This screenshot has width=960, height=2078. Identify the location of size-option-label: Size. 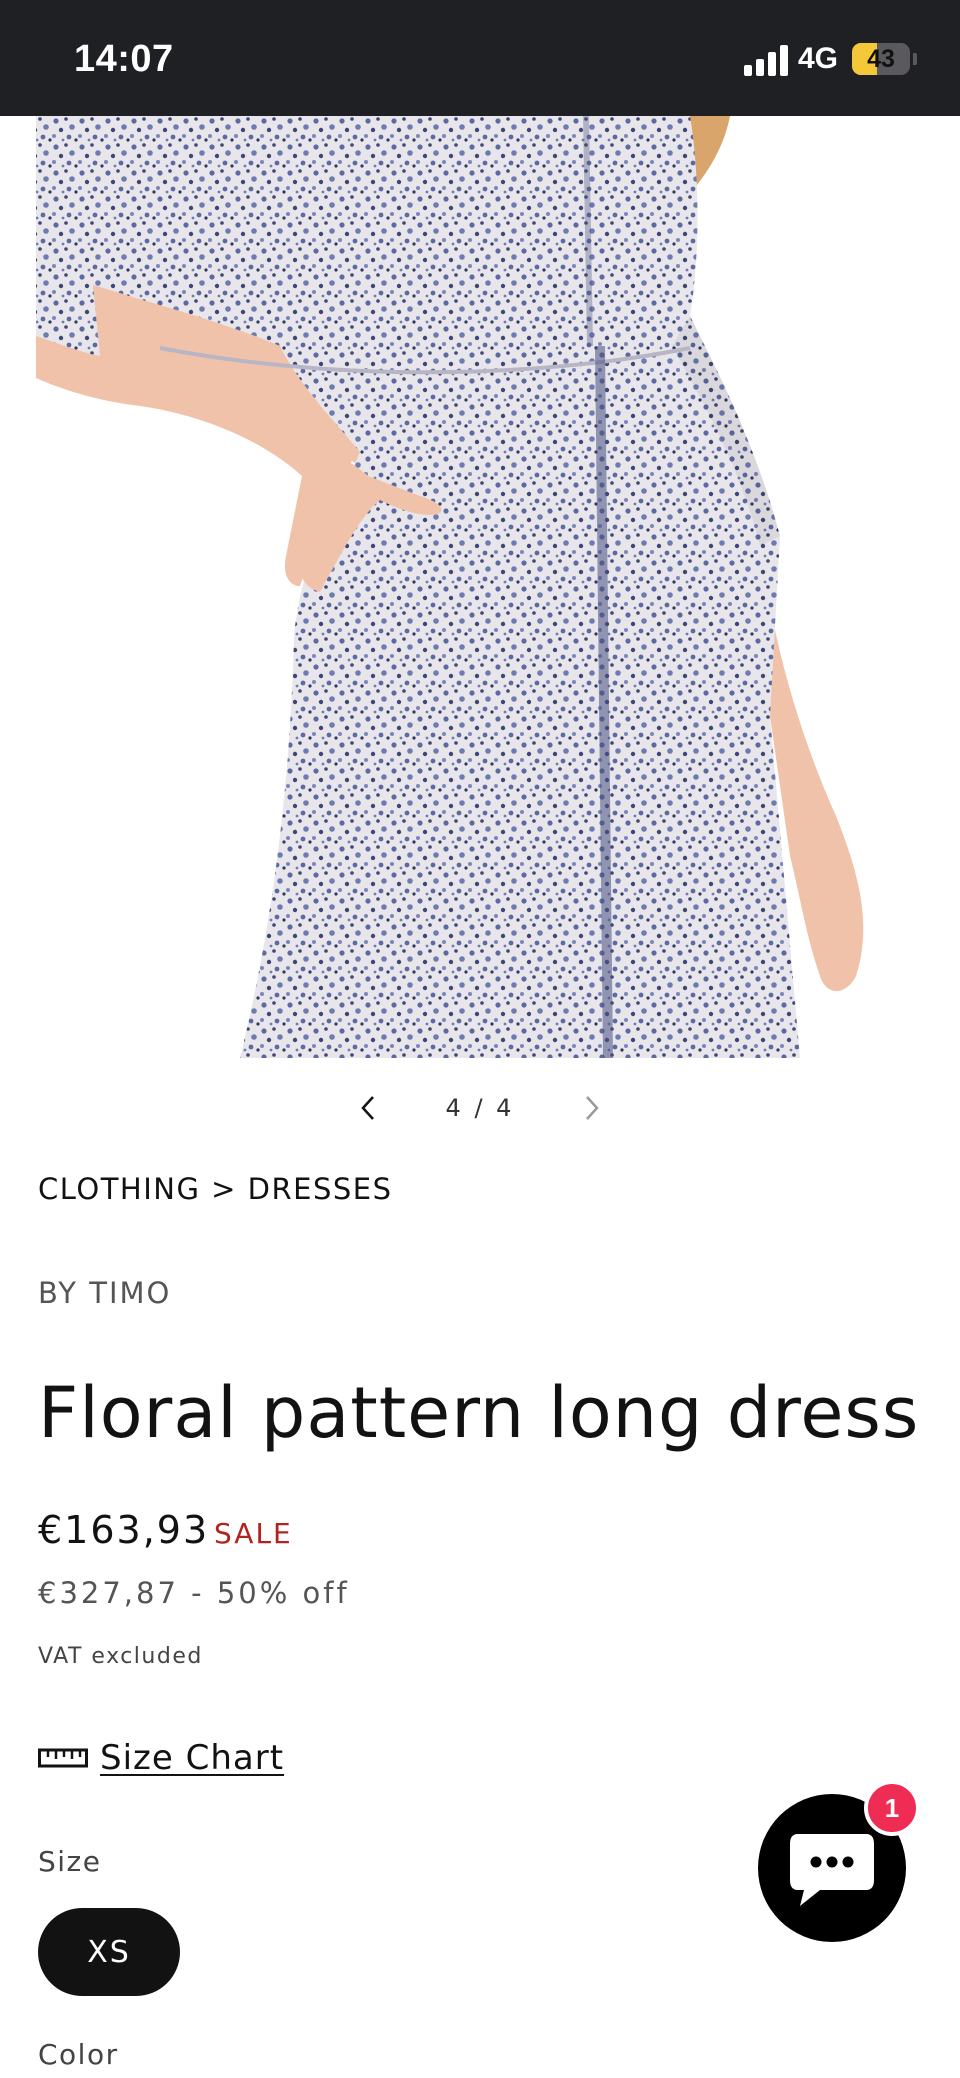
(70, 1861).